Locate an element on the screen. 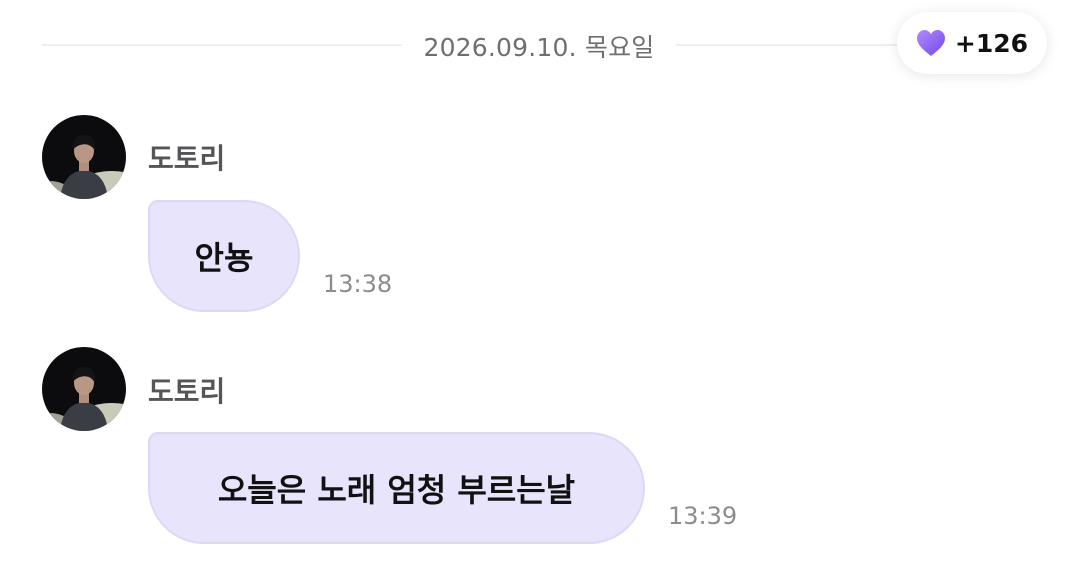  date-divider: 2026.09.10. 목요일 is located at coordinates (482, 44).